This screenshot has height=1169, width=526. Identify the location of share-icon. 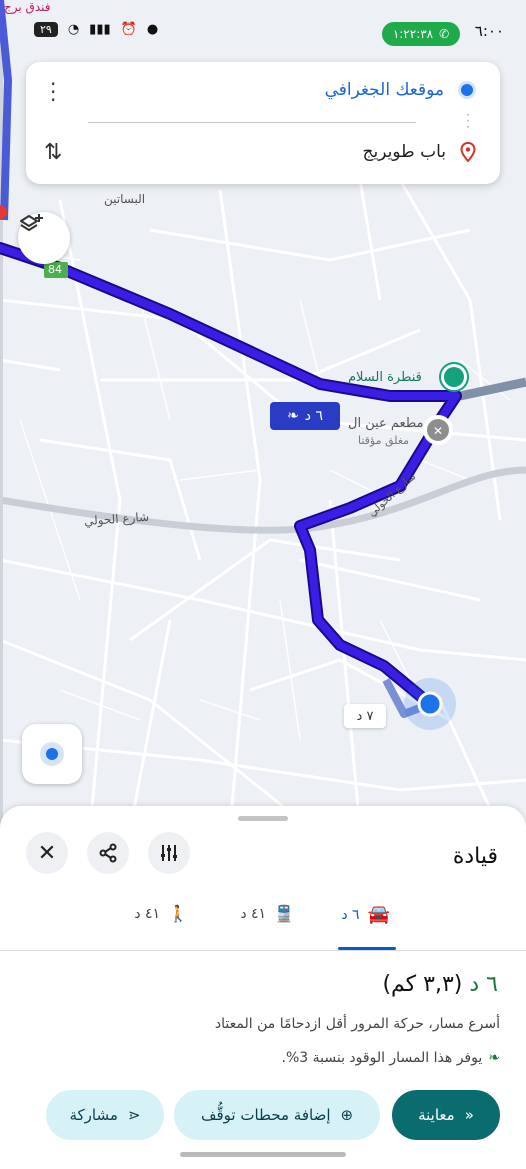
(108, 853).